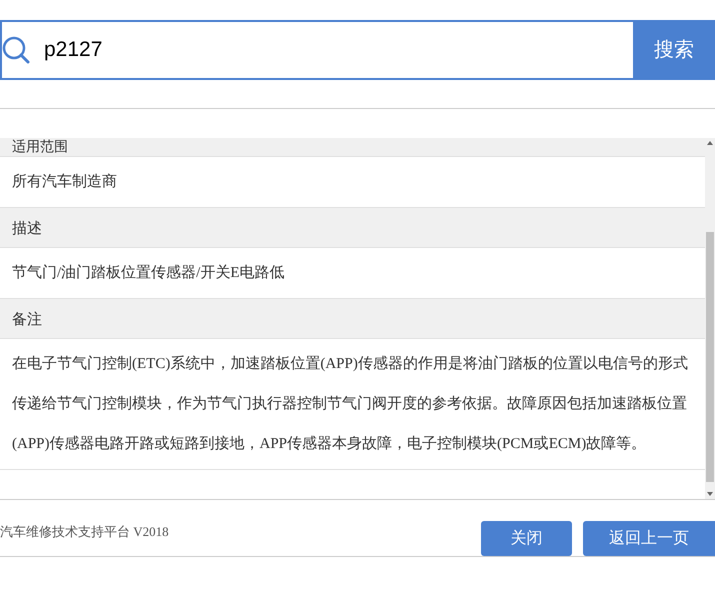 Image resolution: width=715 pixels, height=598 pixels. What do you see at coordinates (84, 532) in the screenshot?
I see `footer-text: 汽车维修技术支持平台 V2018` at bounding box center [84, 532].